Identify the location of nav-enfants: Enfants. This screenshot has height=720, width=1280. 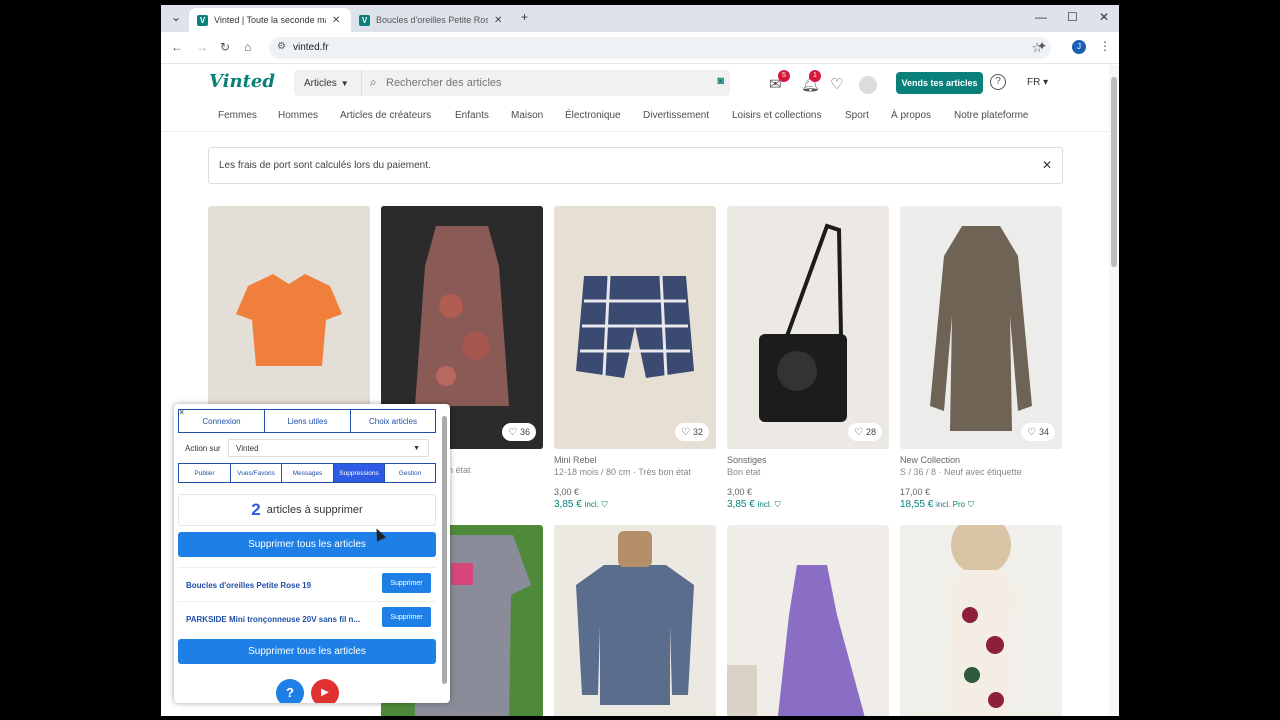
(472, 115).